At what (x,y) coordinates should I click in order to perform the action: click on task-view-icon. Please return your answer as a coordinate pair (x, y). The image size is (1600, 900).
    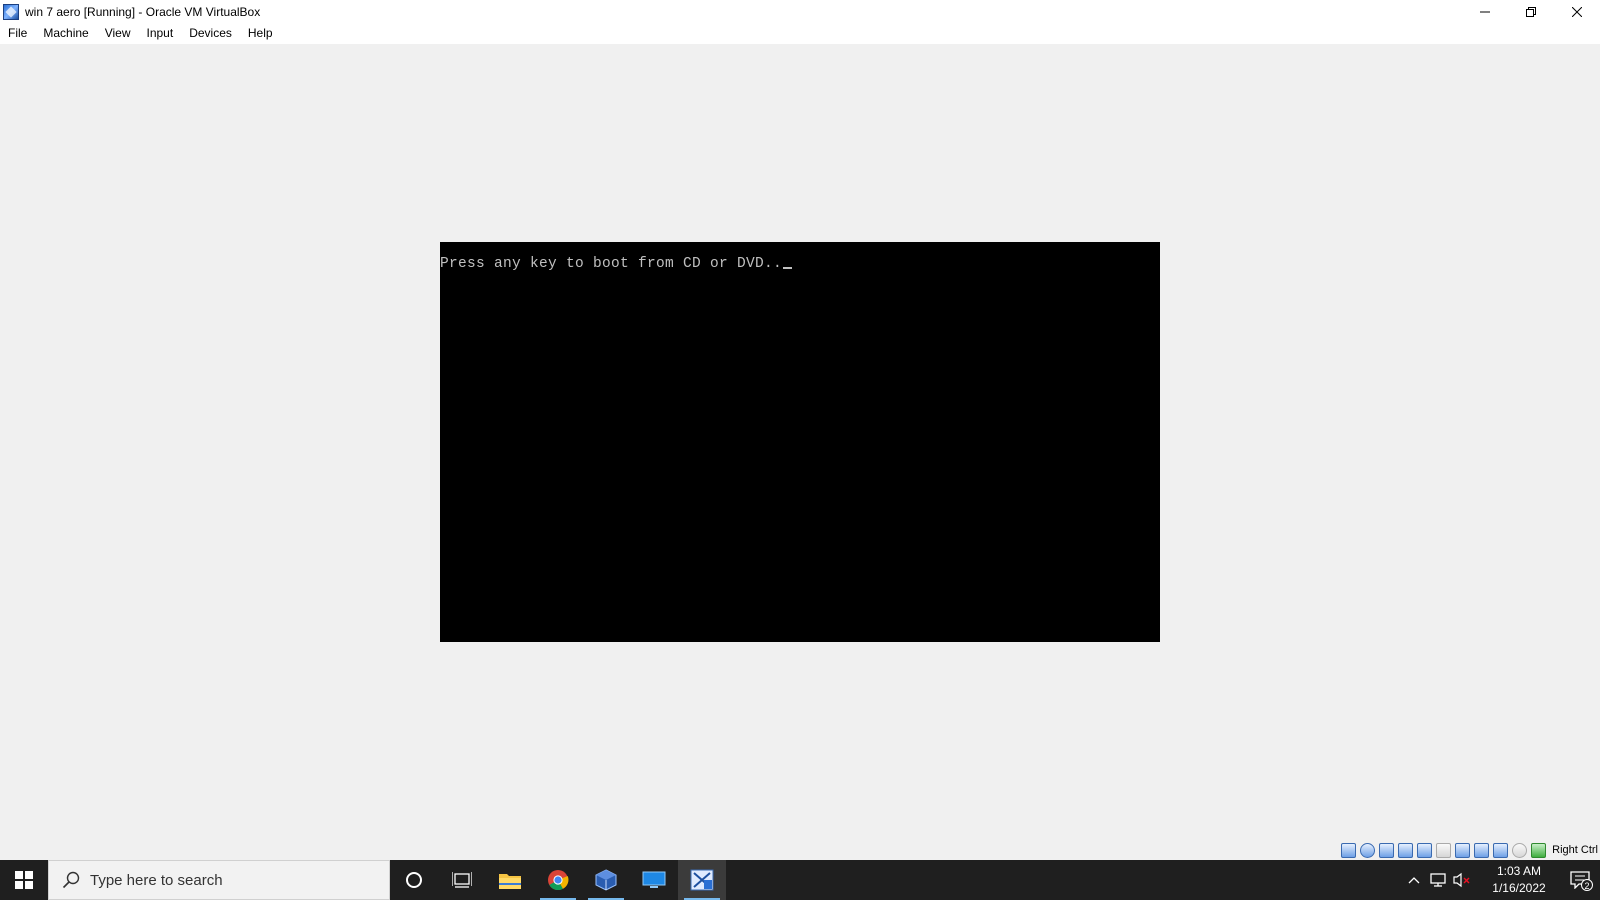
    Looking at the image, I should click on (462, 880).